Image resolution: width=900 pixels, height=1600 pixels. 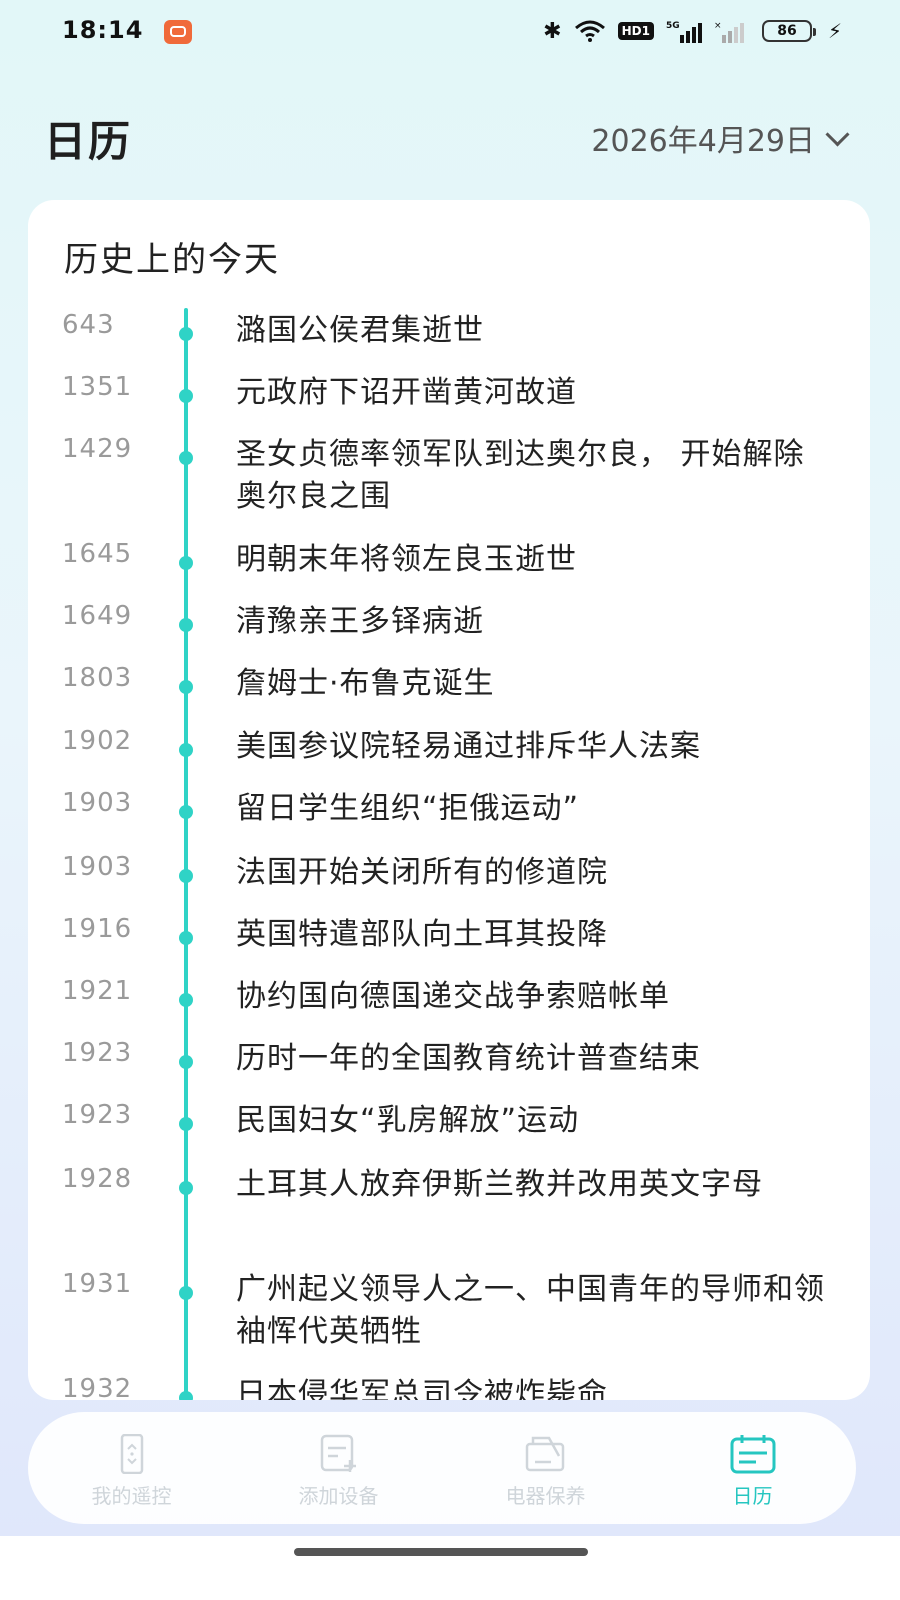 I want to click on hd-icon: HD1, so click(x=635, y=31).